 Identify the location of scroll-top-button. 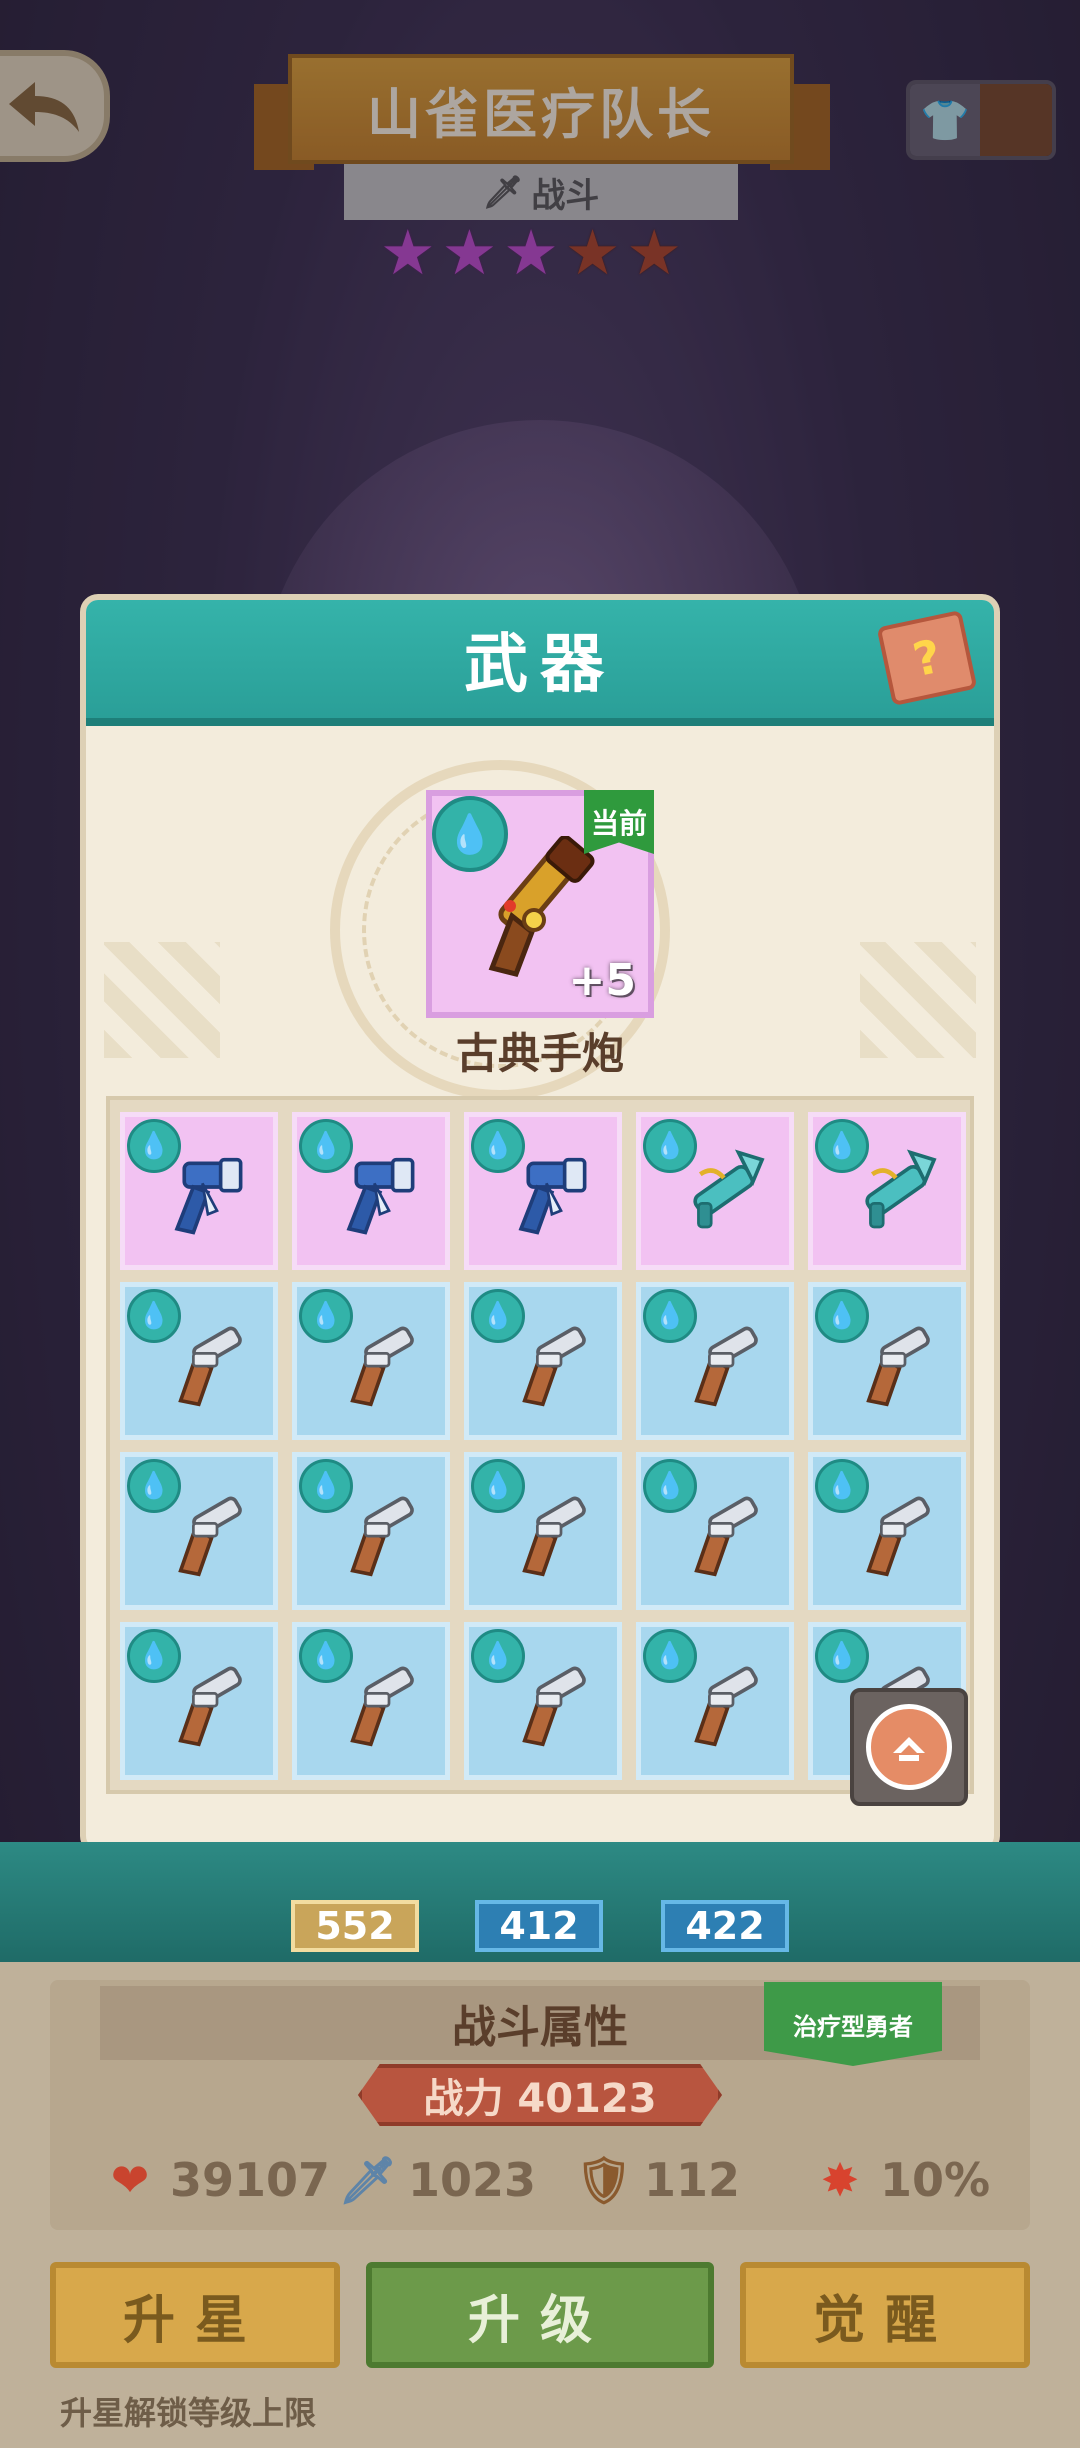
(909, 1747).